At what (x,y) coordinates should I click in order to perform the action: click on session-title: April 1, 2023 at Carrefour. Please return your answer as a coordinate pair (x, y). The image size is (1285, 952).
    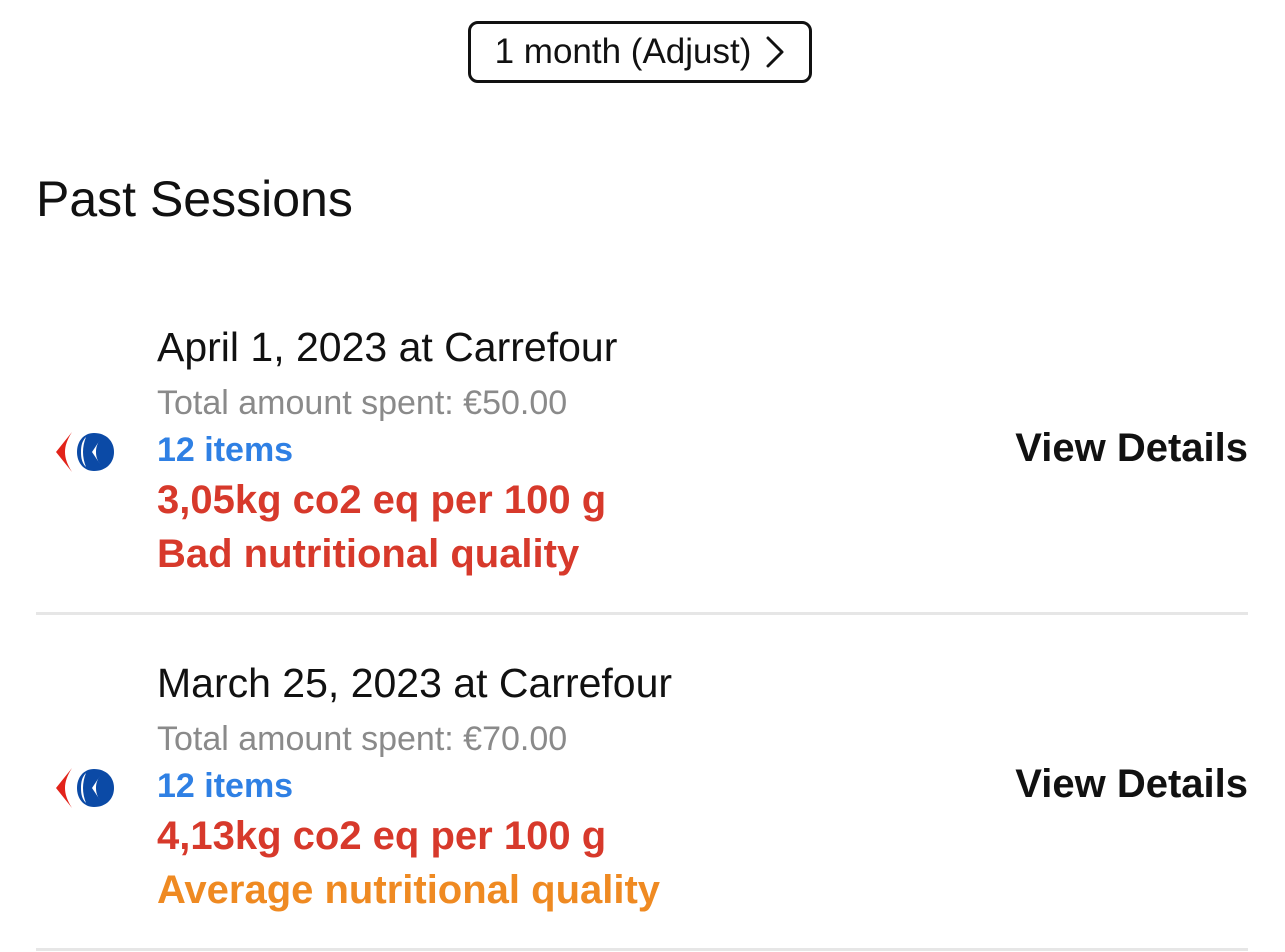
    Looking at the image, I should click on (387, 347).